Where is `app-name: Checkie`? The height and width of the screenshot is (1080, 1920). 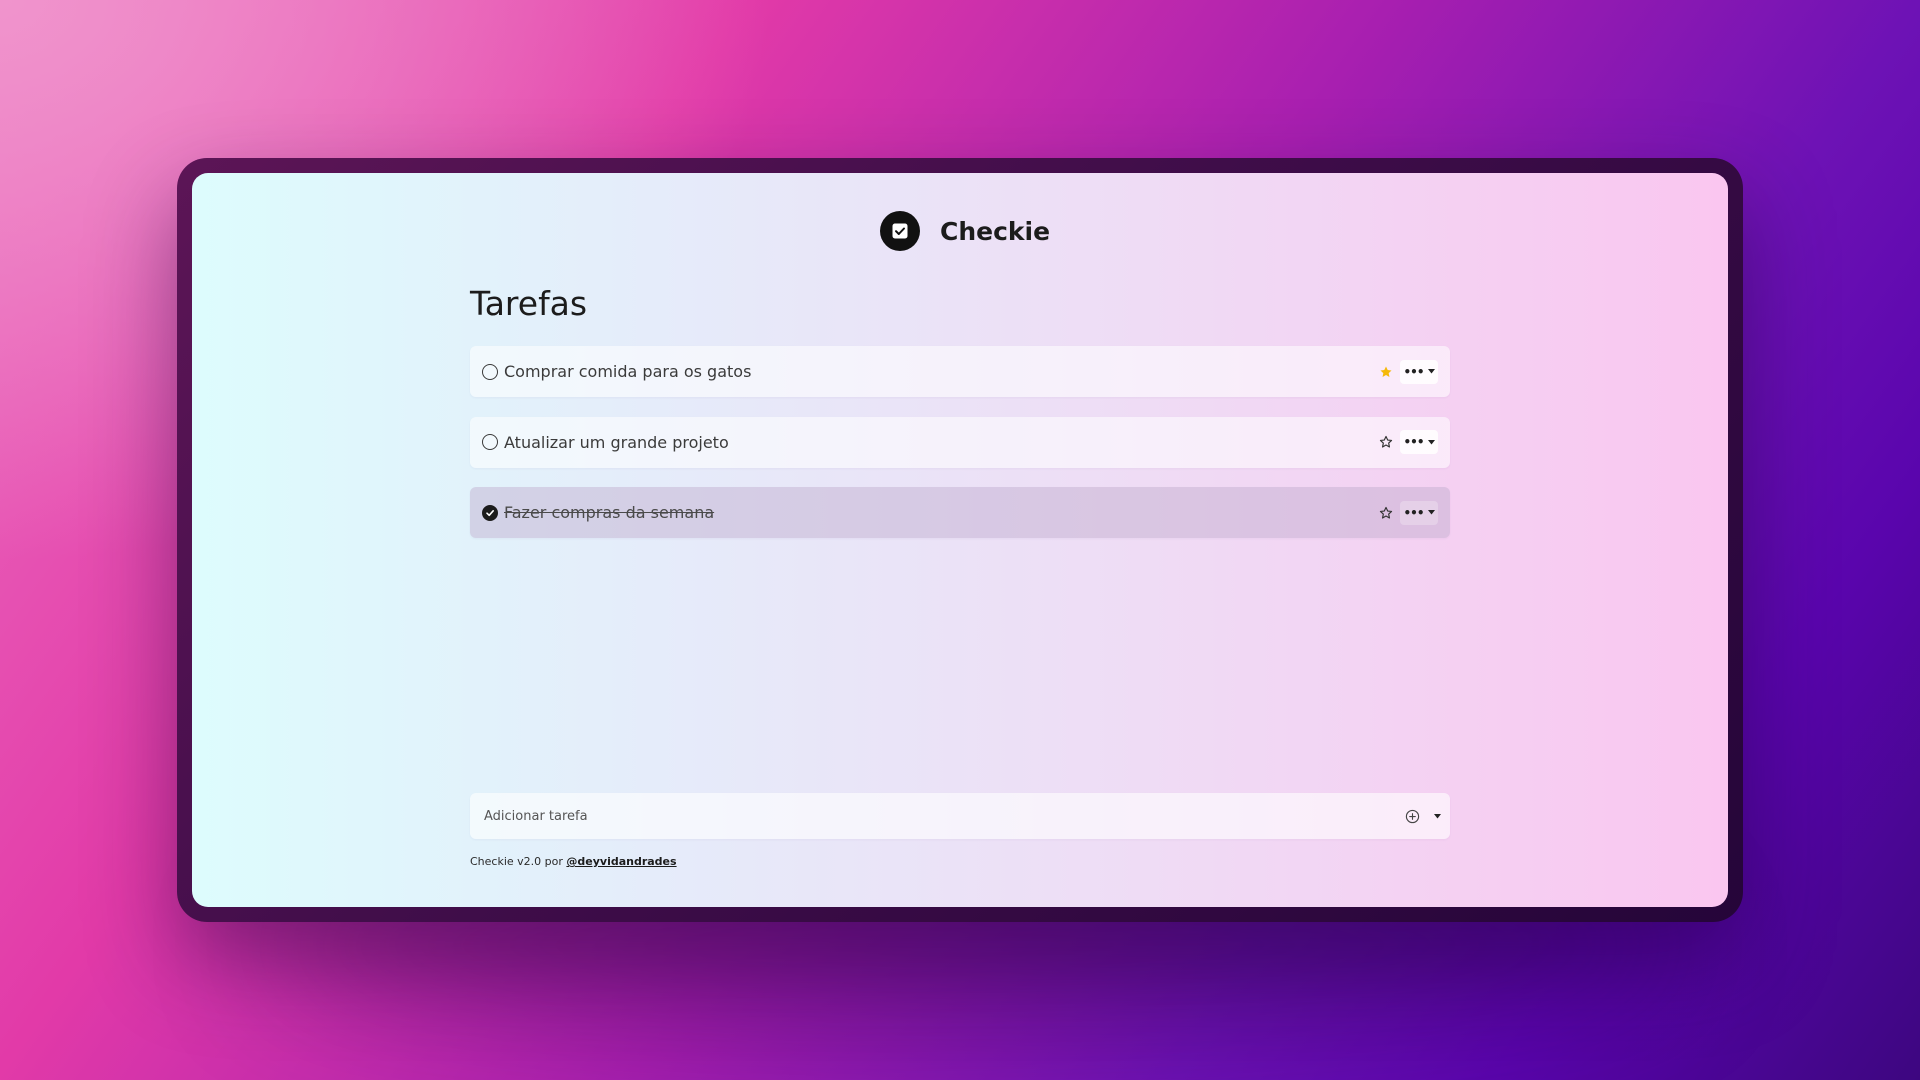 app-name: Checkie is located at coordinates (995, 231).